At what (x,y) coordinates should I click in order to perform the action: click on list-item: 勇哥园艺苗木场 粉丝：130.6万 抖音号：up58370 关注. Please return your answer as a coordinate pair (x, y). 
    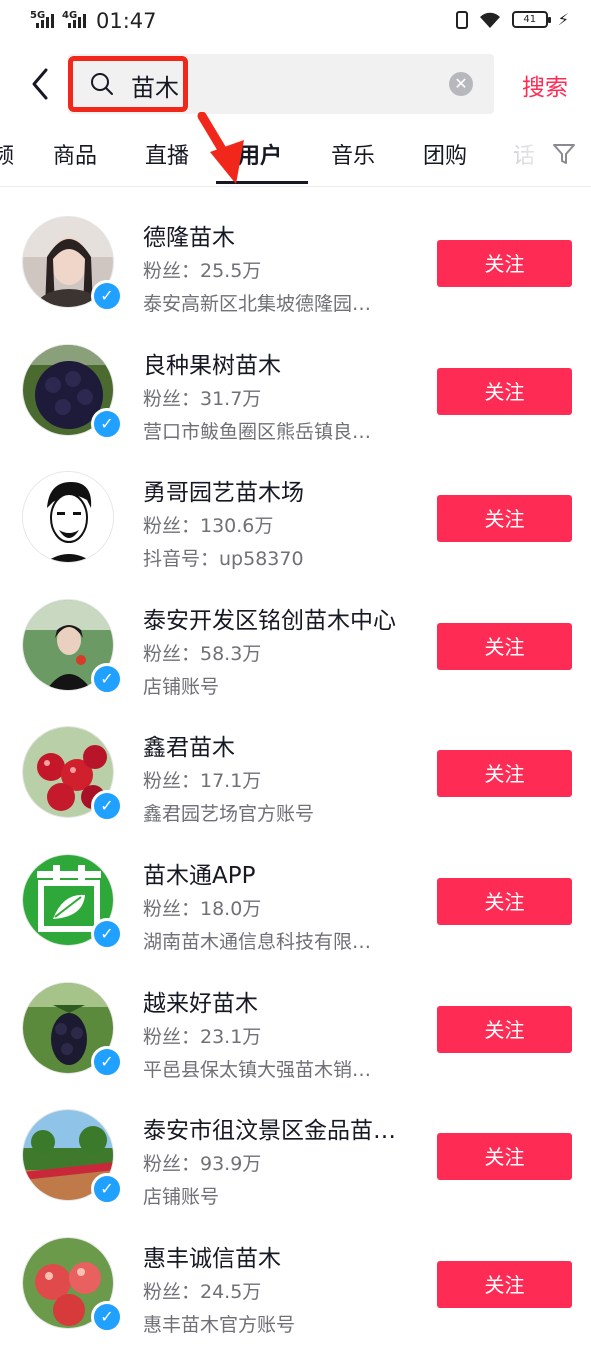
    Looking at the image, I should click on (295, 519).